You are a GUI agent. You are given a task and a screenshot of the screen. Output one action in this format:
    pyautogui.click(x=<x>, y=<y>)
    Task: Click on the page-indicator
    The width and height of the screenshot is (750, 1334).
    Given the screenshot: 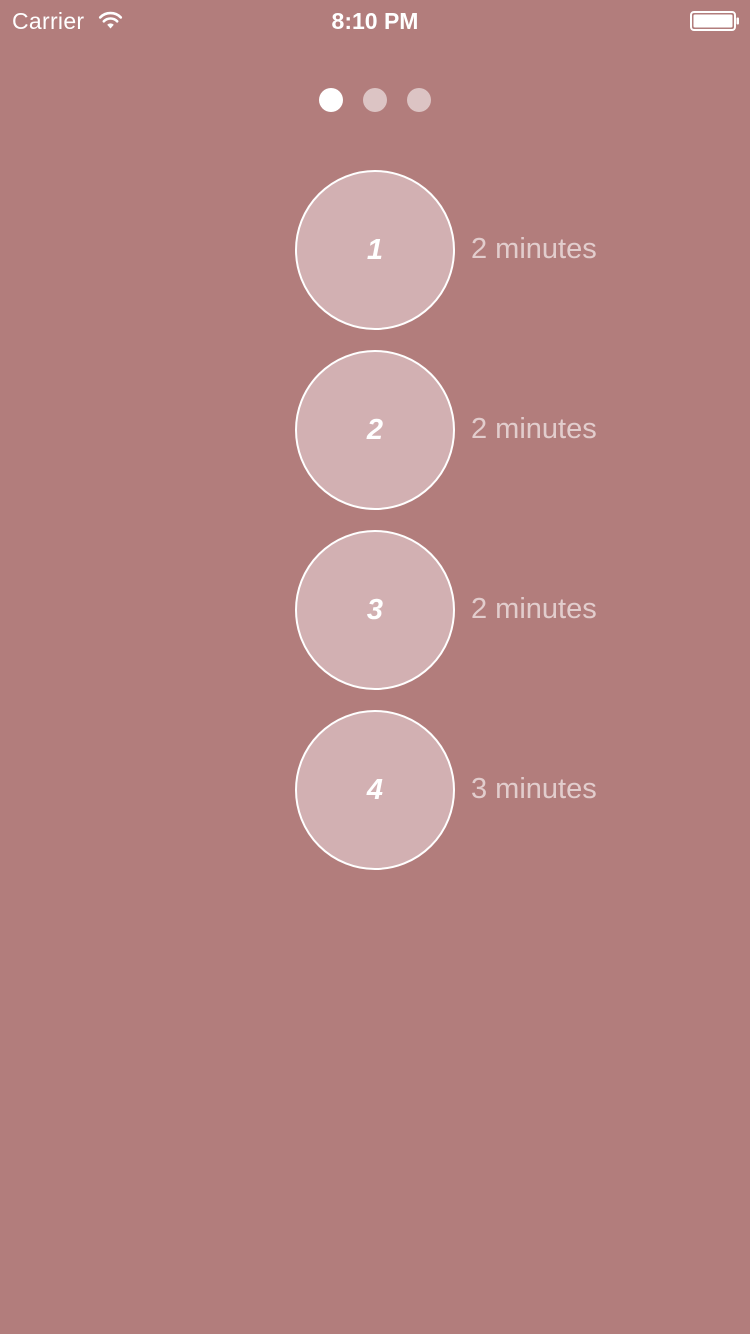 What is the action you would take?
    pyautogui.click(x=375, y=100)
    